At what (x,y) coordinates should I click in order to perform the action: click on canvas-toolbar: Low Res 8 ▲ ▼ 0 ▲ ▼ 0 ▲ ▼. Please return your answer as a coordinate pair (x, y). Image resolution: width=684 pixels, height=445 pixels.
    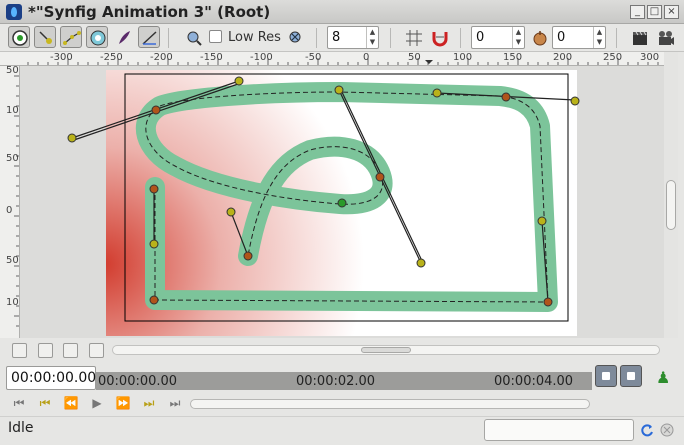
    Looking at the image, I should click on (342, 38).